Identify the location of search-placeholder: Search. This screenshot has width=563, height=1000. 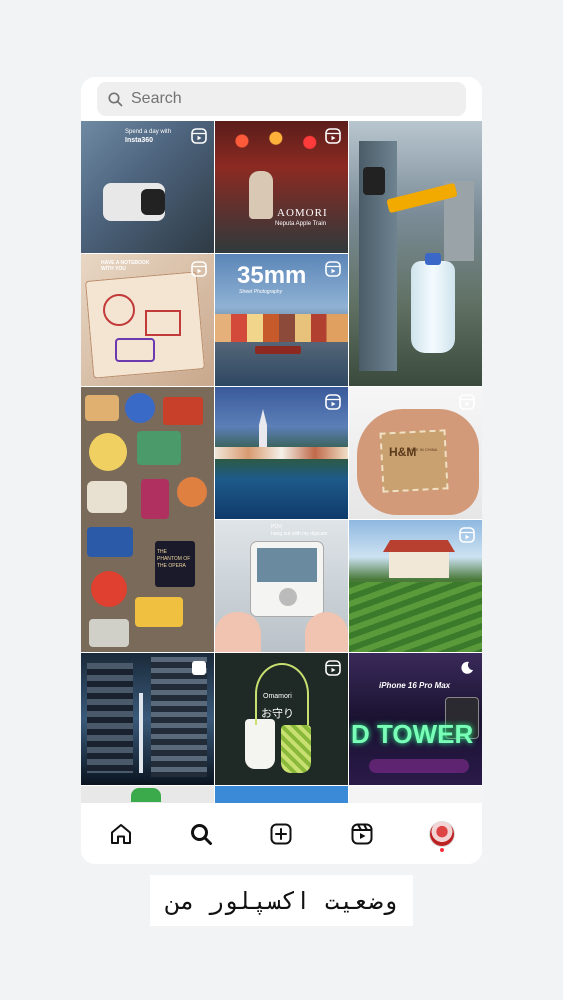
(156, 98).